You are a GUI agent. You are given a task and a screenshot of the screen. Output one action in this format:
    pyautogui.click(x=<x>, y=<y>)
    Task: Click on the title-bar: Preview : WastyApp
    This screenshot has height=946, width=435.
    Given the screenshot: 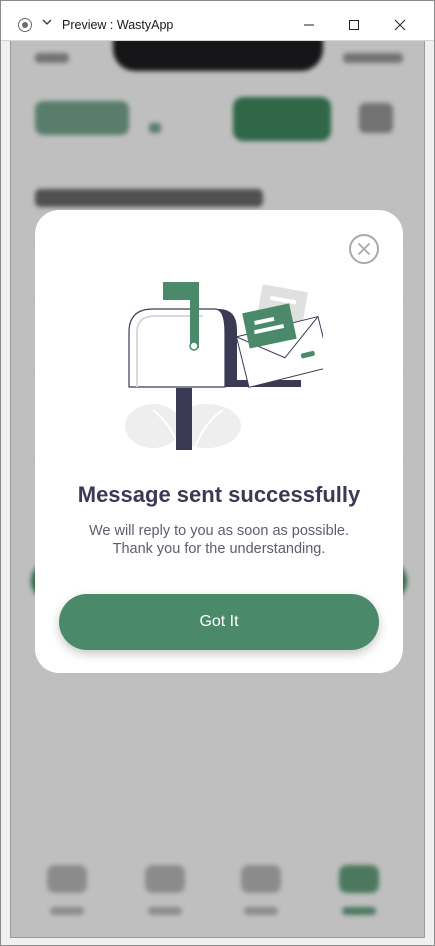 What is the action you would take?
    pyautogui.click(x=217, y=21)
    